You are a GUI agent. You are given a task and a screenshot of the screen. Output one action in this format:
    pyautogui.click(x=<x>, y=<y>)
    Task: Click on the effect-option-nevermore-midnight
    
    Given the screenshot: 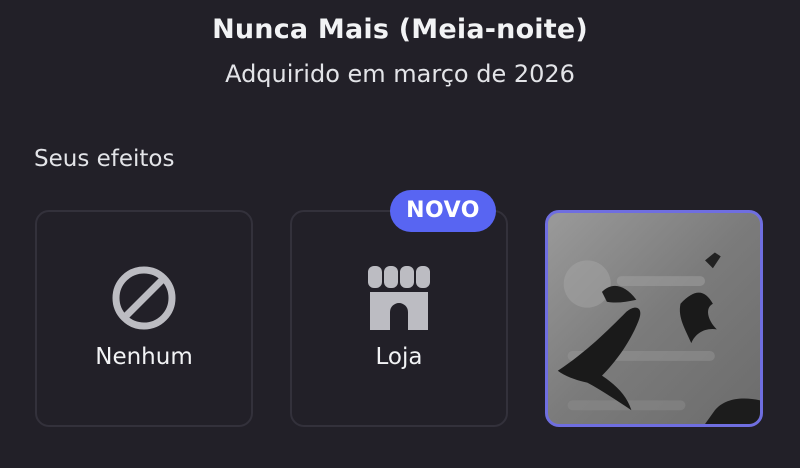 What is the action you would take?
    pyautogui.click(x=654, y=318)
    